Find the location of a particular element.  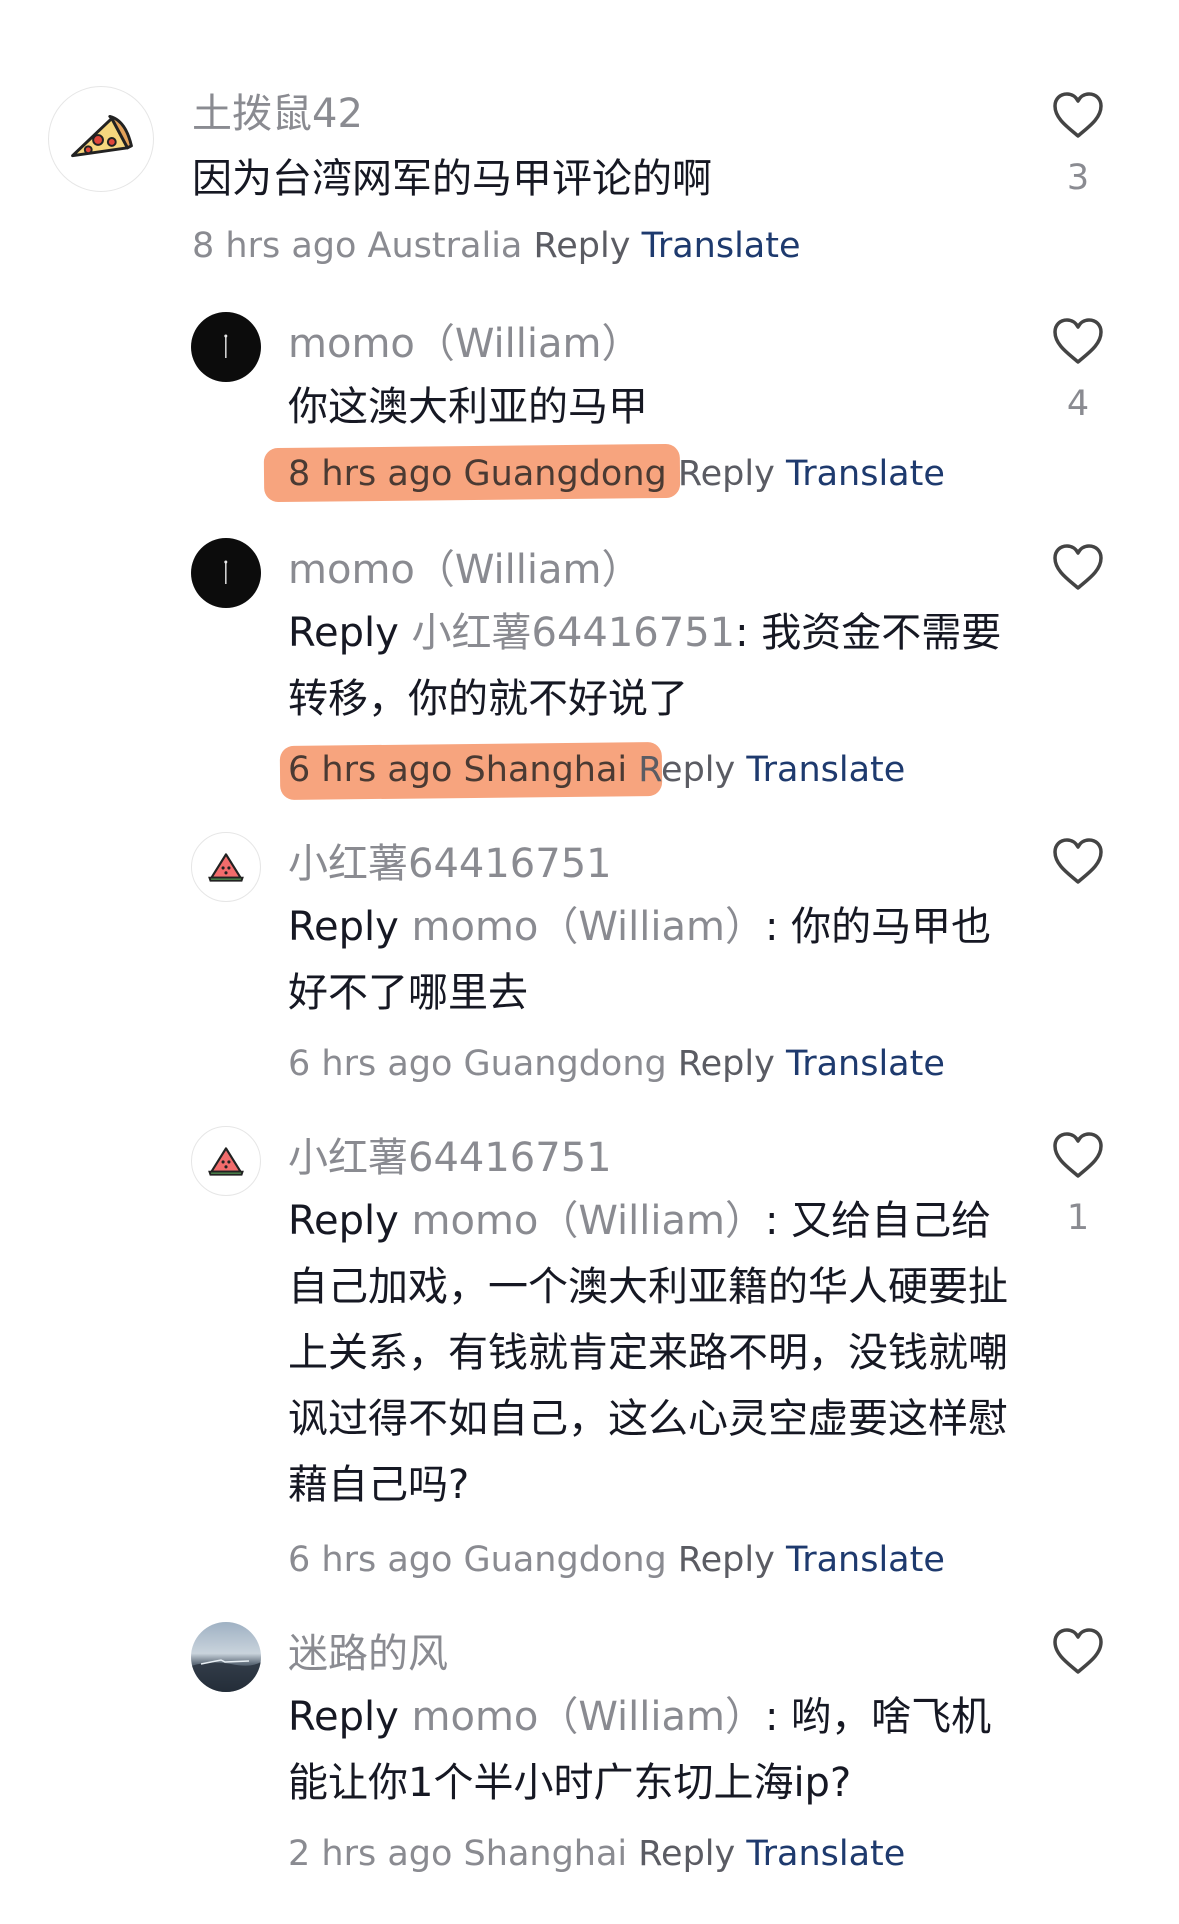

comment-meta: 8 hrs ago Guangdong Reply Translate is located at coordinates (616, 474).